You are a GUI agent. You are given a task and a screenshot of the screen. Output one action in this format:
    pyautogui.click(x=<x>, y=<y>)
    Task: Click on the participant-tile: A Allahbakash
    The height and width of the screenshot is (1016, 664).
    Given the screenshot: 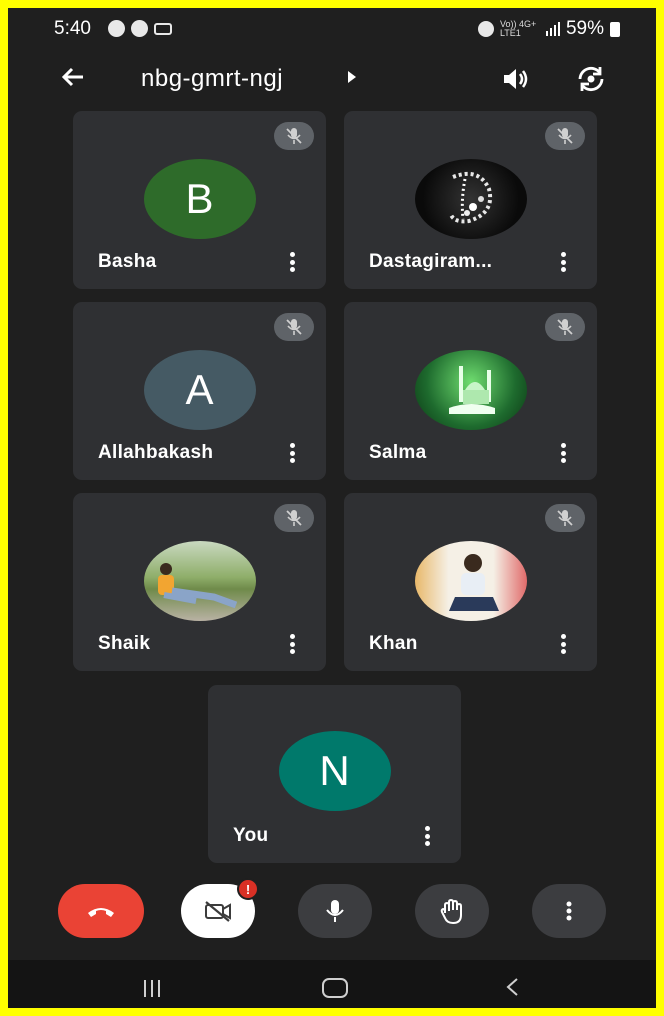 What is the action you would take?
    pyautogui.click(x=199, y=391)
    